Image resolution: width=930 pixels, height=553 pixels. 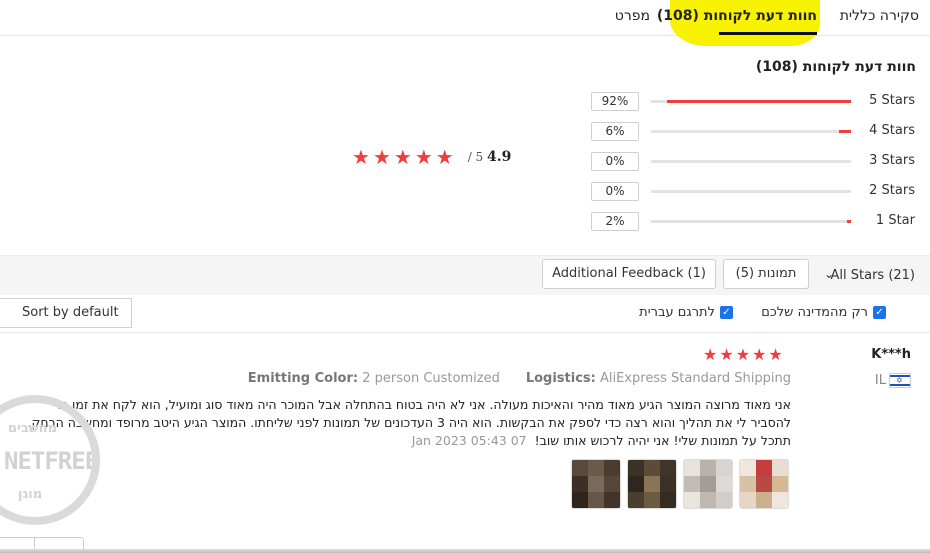 What do you see at coordinates (677, 312) in the screenshot?
I see `translate-label: לתרגם עברית` at bounding box center [677, 312].